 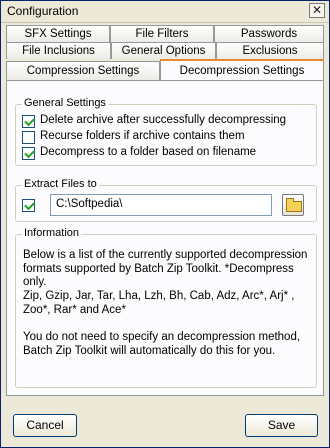 I want to click on extract-path-input: C:\Softpedia\, so click(x=161, y=205).